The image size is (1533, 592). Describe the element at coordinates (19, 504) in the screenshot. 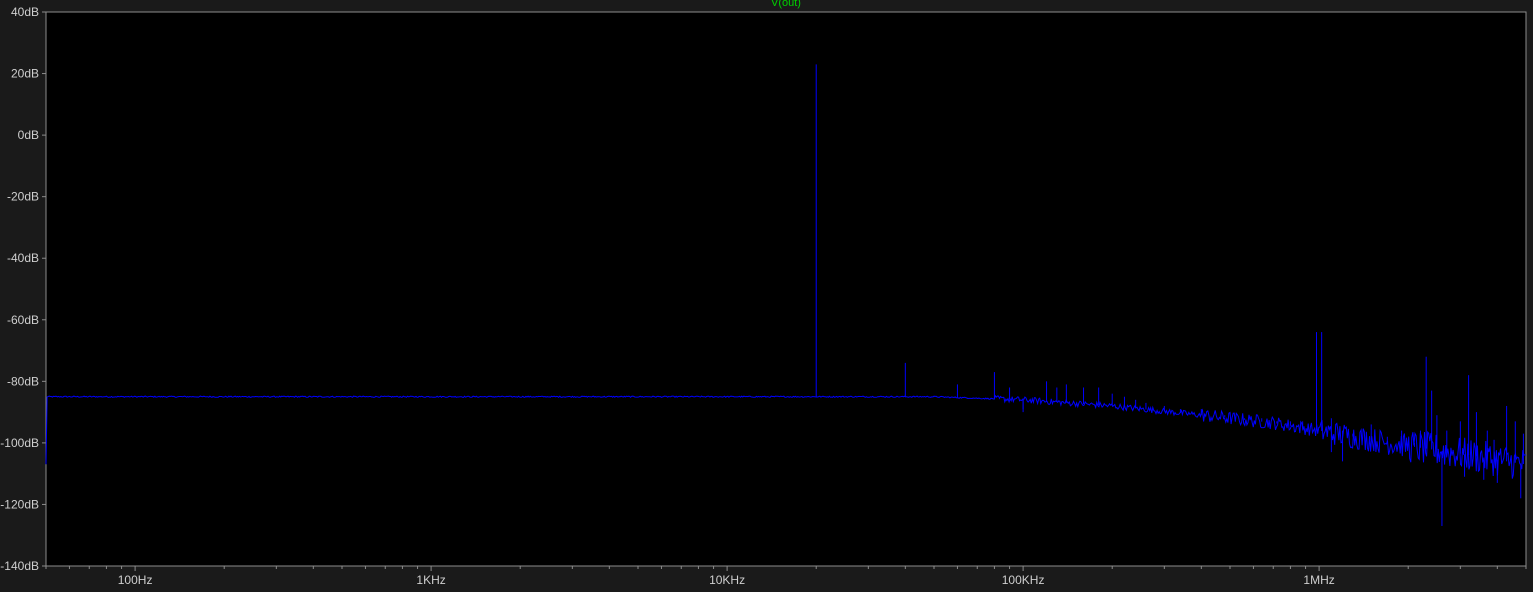

I see `y-tick-label: -120dB` at that location.